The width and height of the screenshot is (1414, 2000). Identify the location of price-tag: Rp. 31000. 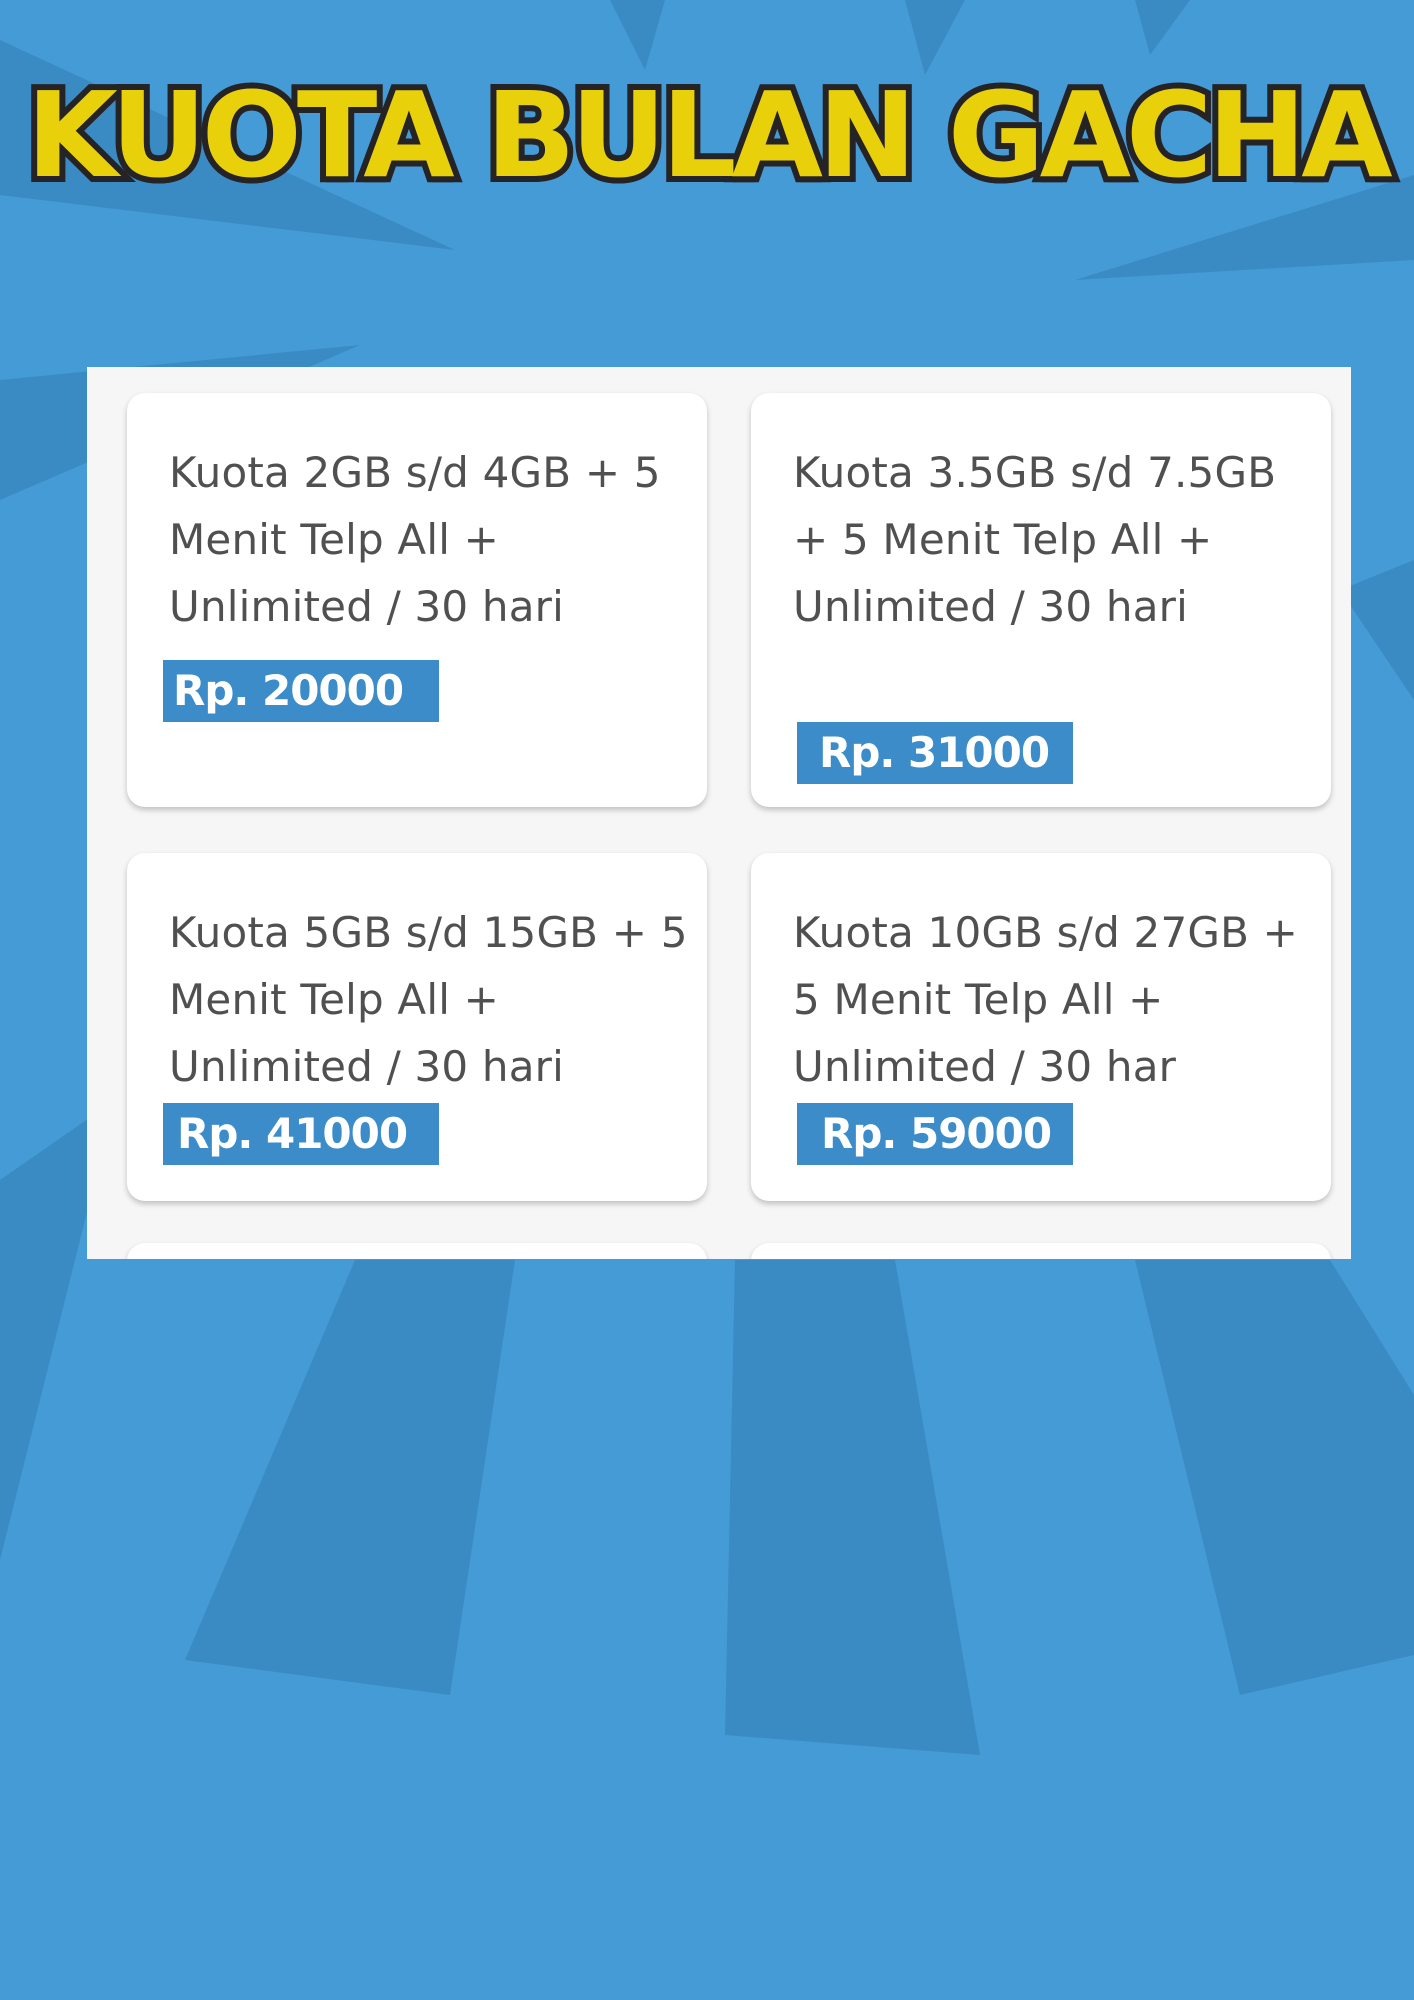
(935, 753).